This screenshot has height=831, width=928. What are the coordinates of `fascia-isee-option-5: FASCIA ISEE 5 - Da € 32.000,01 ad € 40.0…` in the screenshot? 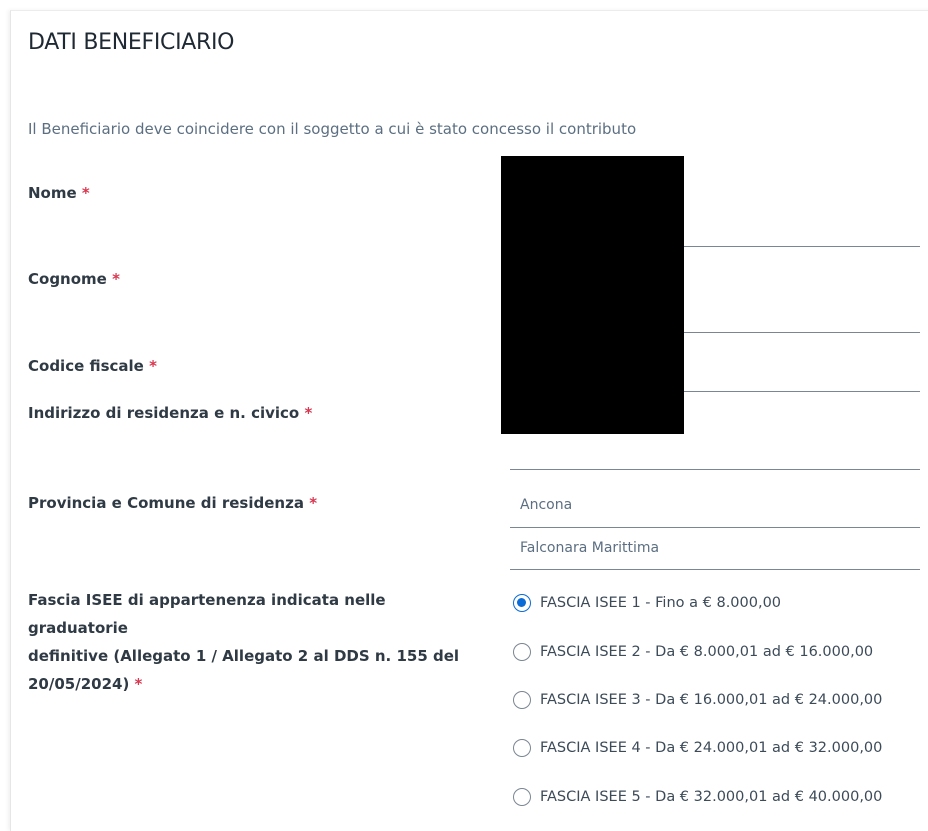 It's located at (697, 797).